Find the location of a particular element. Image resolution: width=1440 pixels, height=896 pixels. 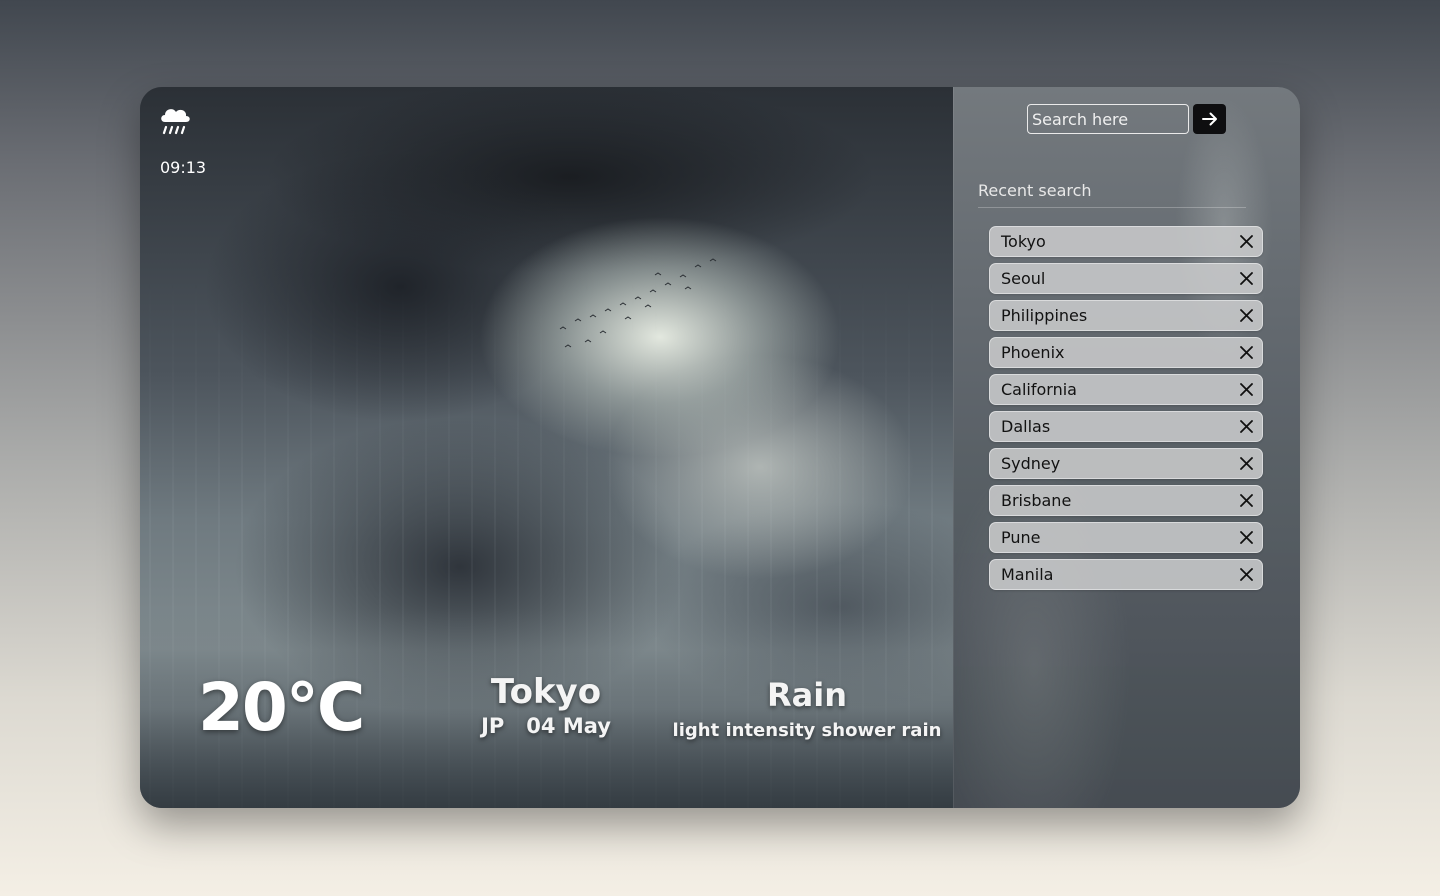

recent-search-label: Pune is located at coordinates (1021, 537).